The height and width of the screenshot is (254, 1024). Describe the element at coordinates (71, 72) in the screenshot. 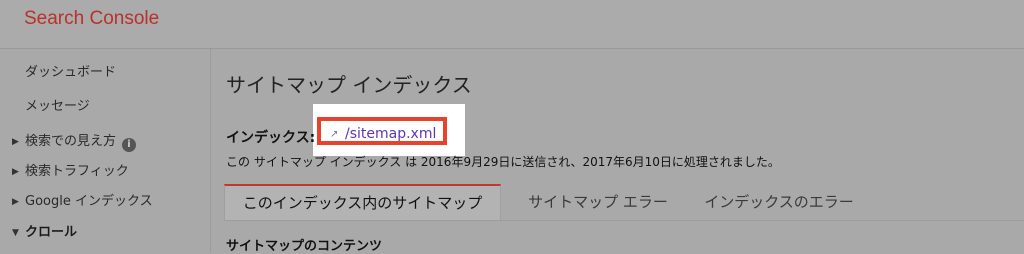

I see `sidebar-item-label: ダッシュボード` at that location.